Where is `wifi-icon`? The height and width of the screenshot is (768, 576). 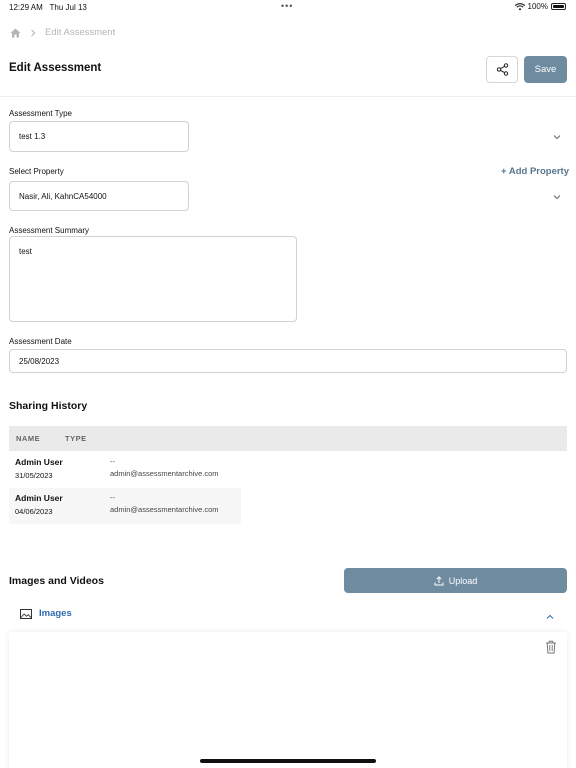 wifi-icon is located at coordinates (519, 6).